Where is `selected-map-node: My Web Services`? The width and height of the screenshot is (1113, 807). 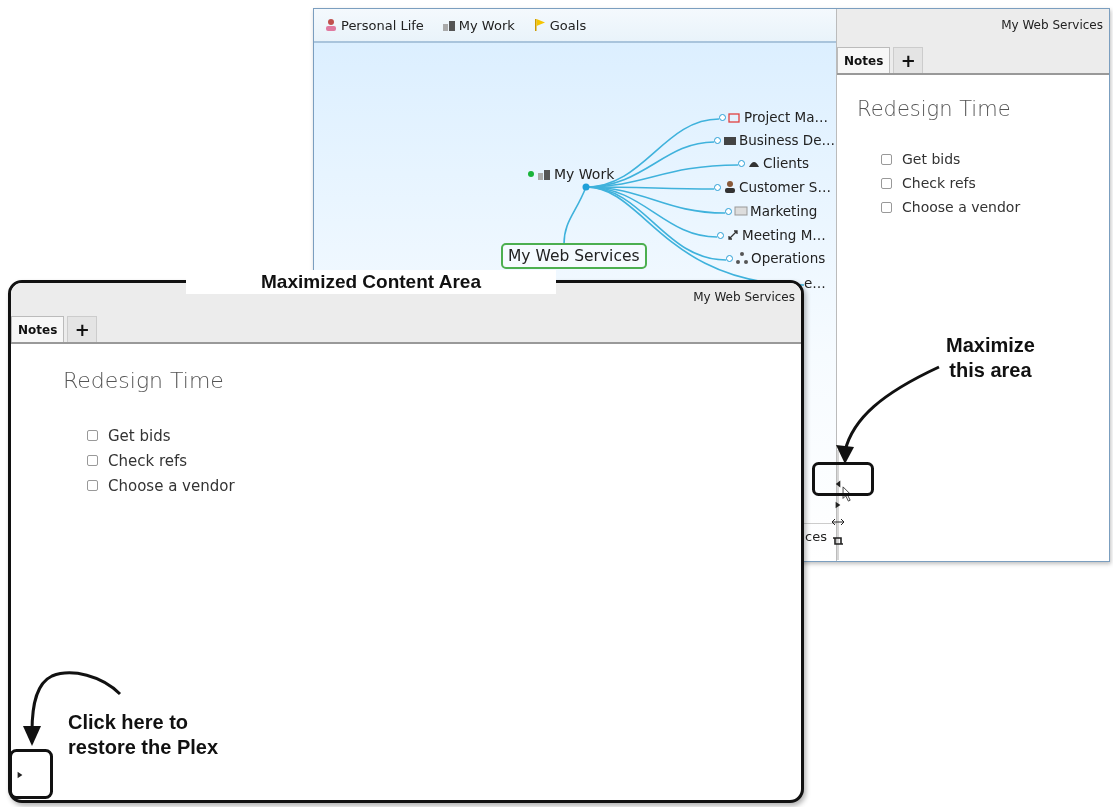
selected-map-node: My Web Services is located at coordinates (574, 256).